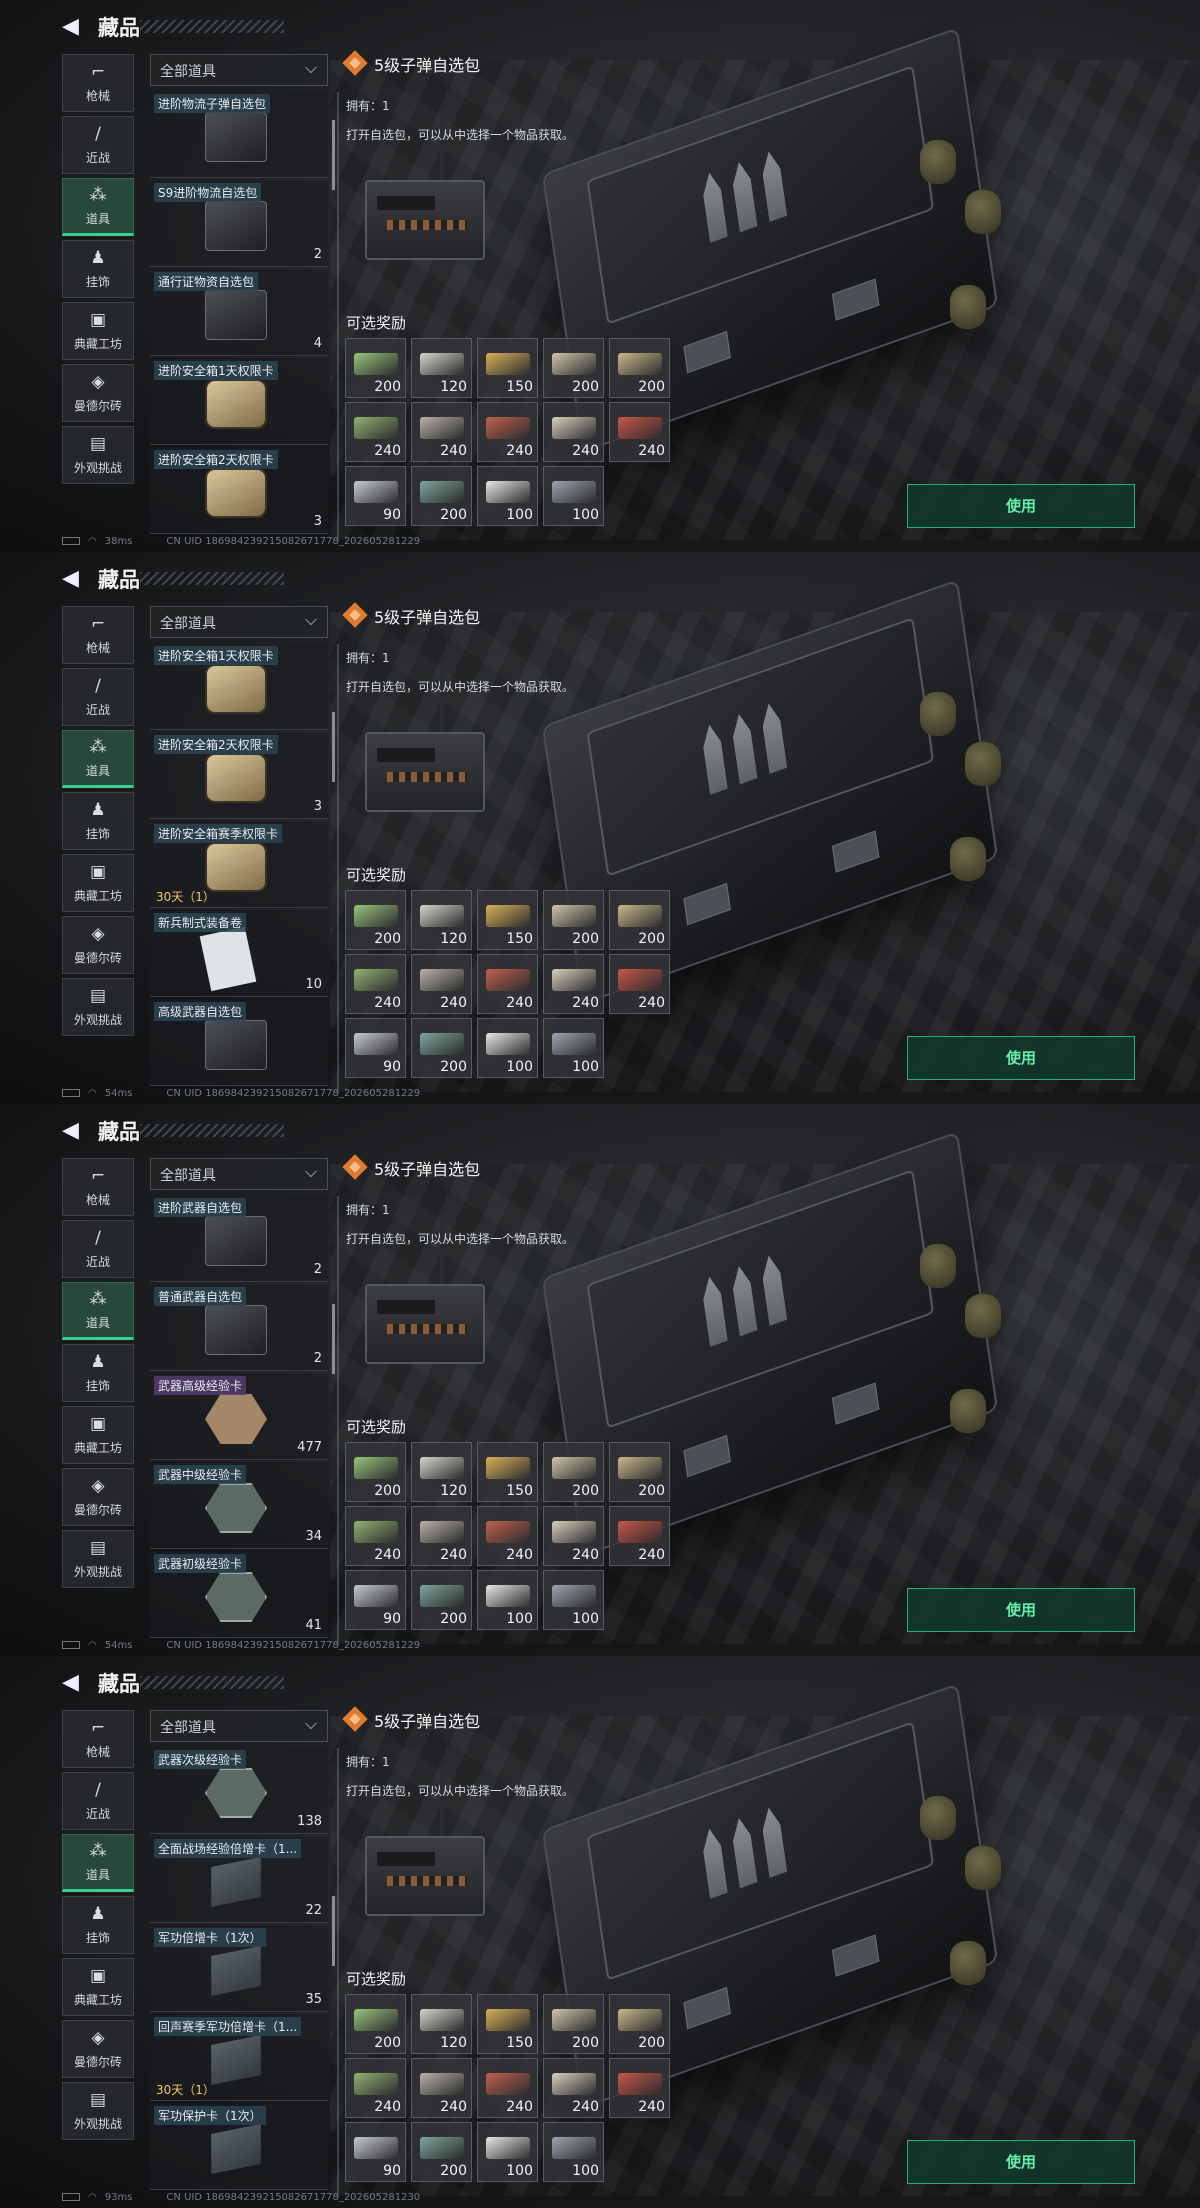 This screenshot has width=1200, height=2208. Describe the element at coordinates (239, 491) in the screenshot. I see `item-card: 进阶安全箱2天权限卡 3` at that location.